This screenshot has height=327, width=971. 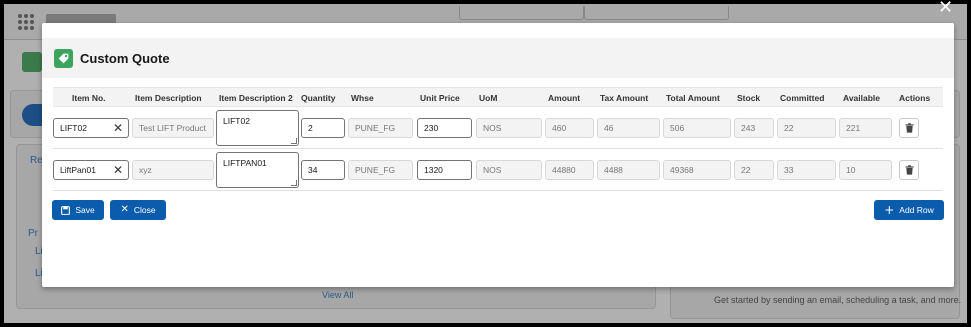 What do you see at coordinates (323, 170) in the screenshot?
I see `quantity-input: 34` at bounding box center [323, 170].